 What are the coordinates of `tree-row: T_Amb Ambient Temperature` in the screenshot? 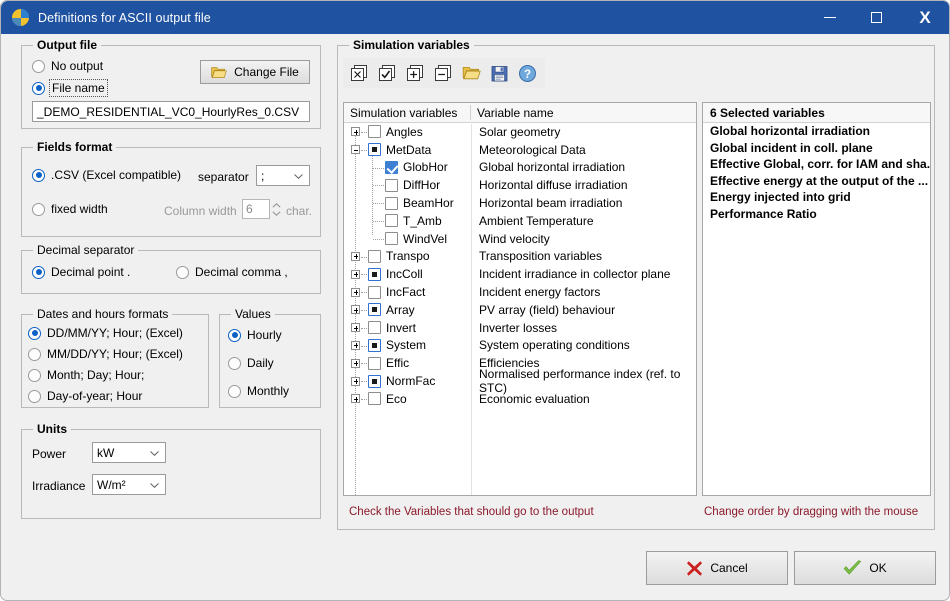 It's located at (520, 221).